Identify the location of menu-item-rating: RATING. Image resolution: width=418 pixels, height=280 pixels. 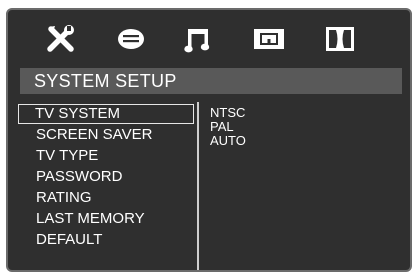
(106, 198).